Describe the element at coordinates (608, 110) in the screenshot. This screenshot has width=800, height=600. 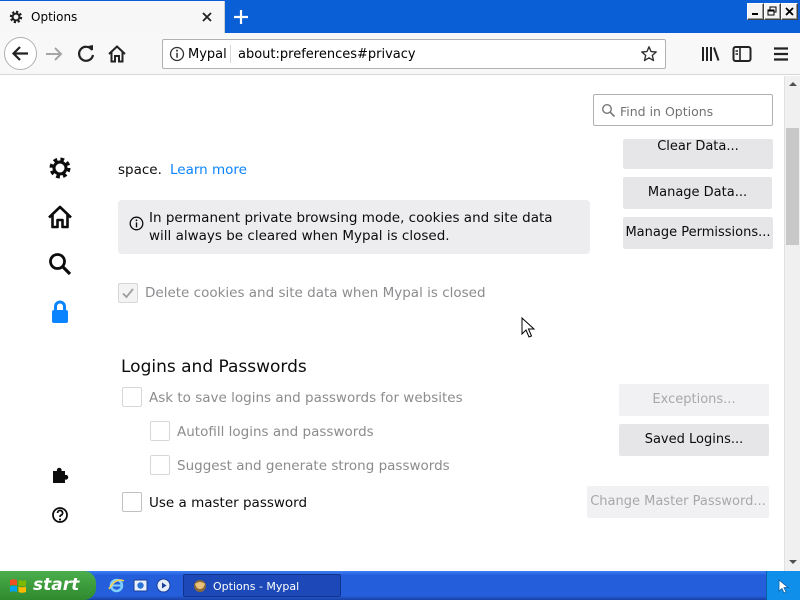
I see `search-icon` at that location.